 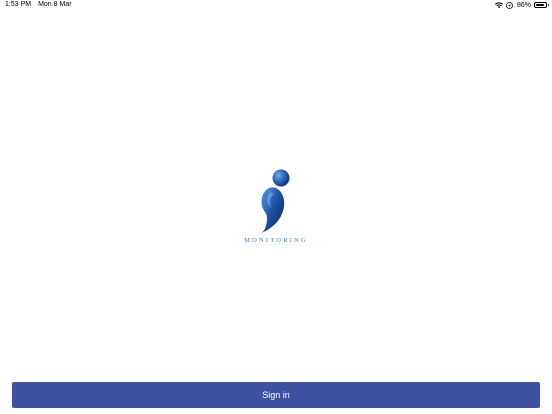 I want to click on status-bar: 1:53 PM Mon 8 Mar 86%, so click(x=276, y=5).